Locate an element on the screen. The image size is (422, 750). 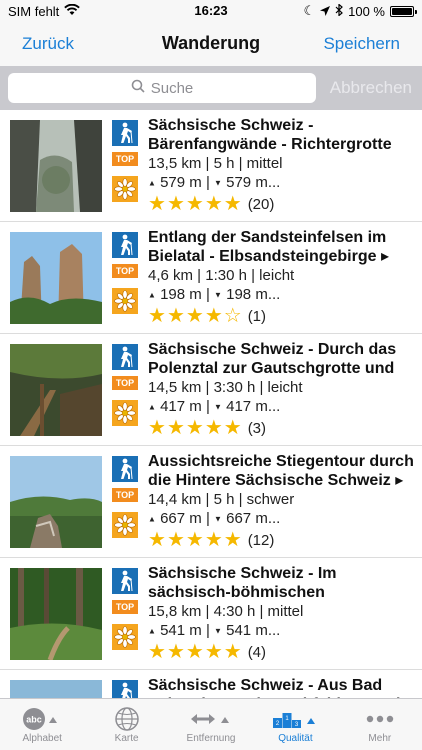
tour-meta: 13,5 km | 5 h | mittel is located at coordinates (215, 163).